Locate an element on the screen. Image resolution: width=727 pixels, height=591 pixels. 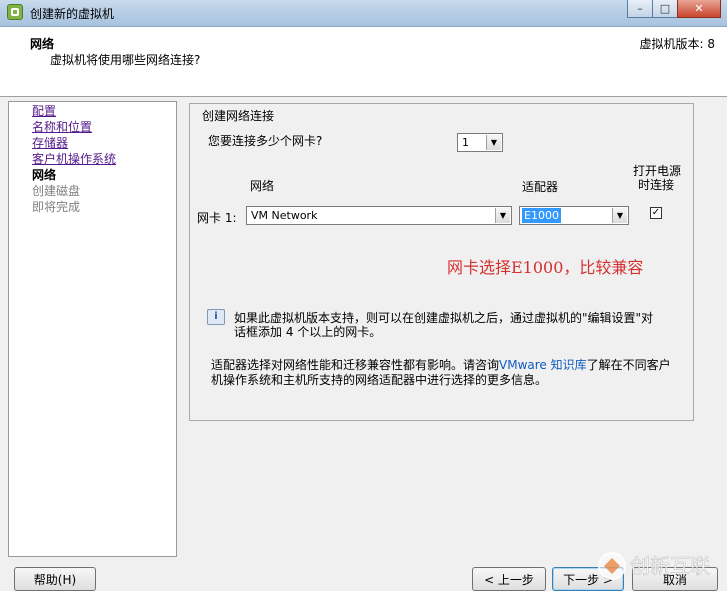
window-controls: – □ ✕ is located at coordinates (674, 9).